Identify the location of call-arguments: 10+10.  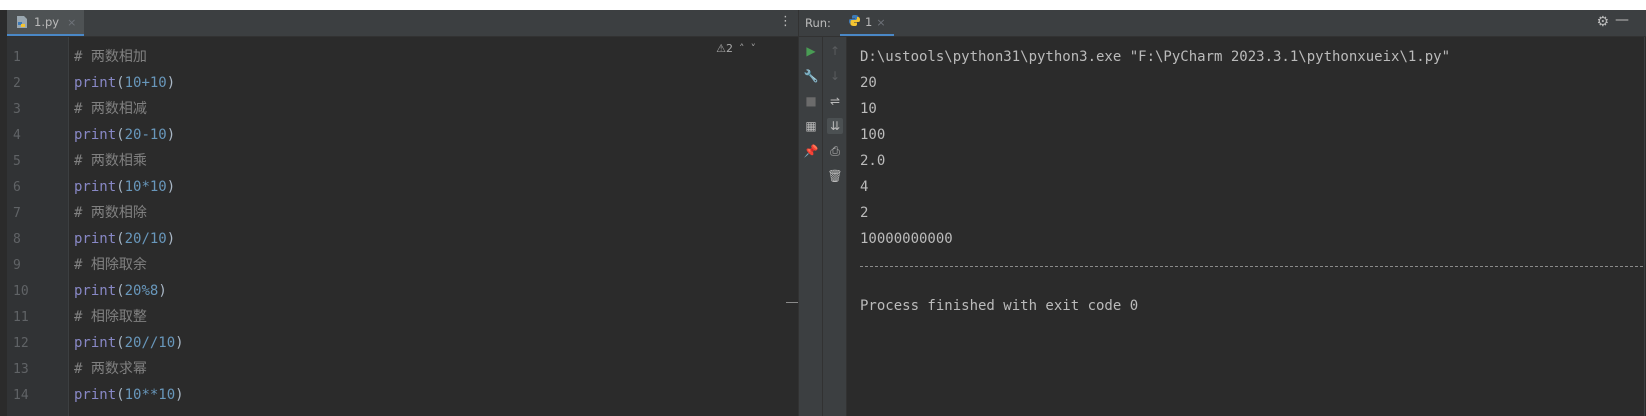
(145, 83).